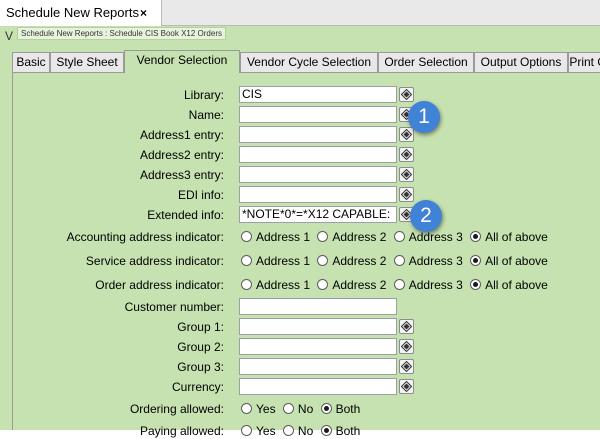 This screenshot has width=600, height=439. Describe the element at coordinates (143, 13) in the screenshot. I see `close-icon: ×` at that location.